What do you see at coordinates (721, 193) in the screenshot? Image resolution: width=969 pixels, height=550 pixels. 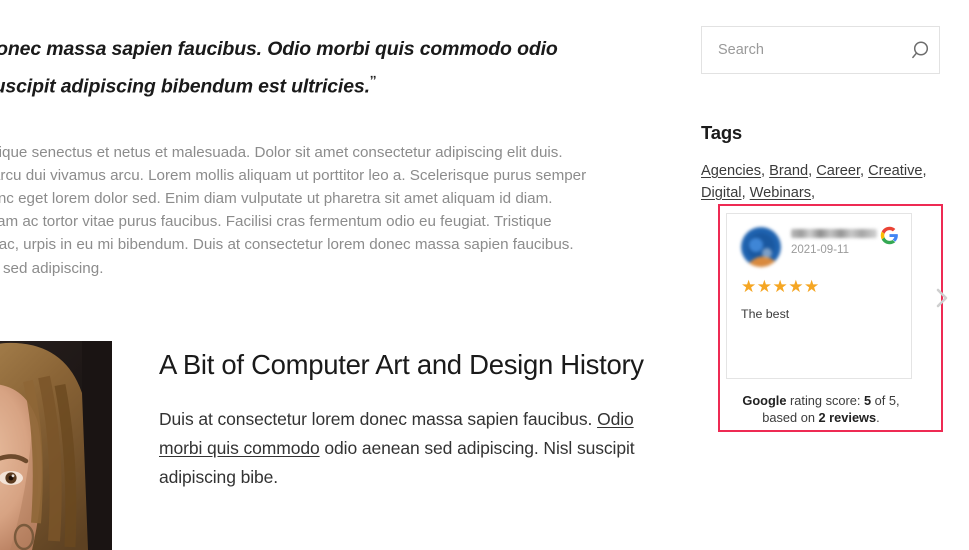 I see `tag-link-digital: Digital` at bounding box center [721, 193].